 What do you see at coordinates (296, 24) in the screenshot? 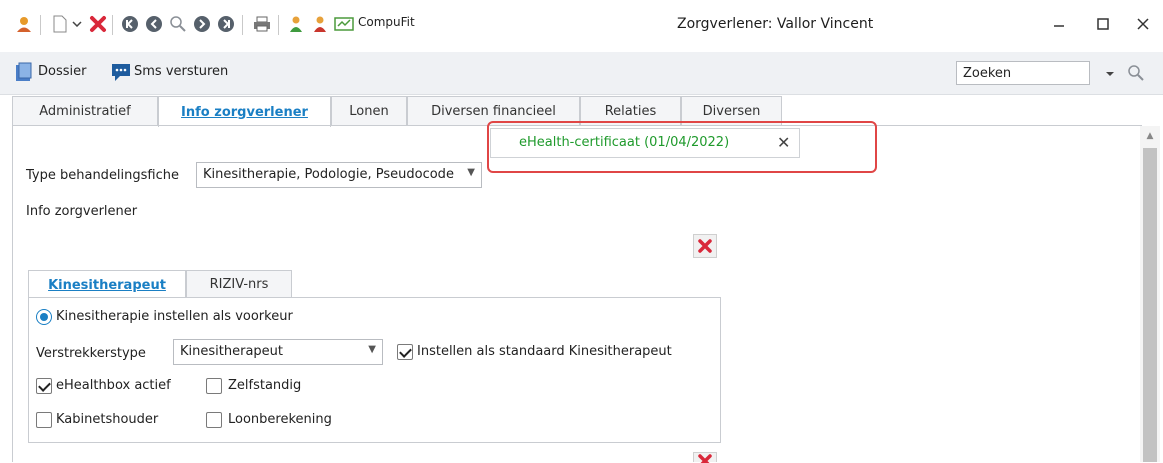
I see `person-green-icon` at bounding box center [296, 24].